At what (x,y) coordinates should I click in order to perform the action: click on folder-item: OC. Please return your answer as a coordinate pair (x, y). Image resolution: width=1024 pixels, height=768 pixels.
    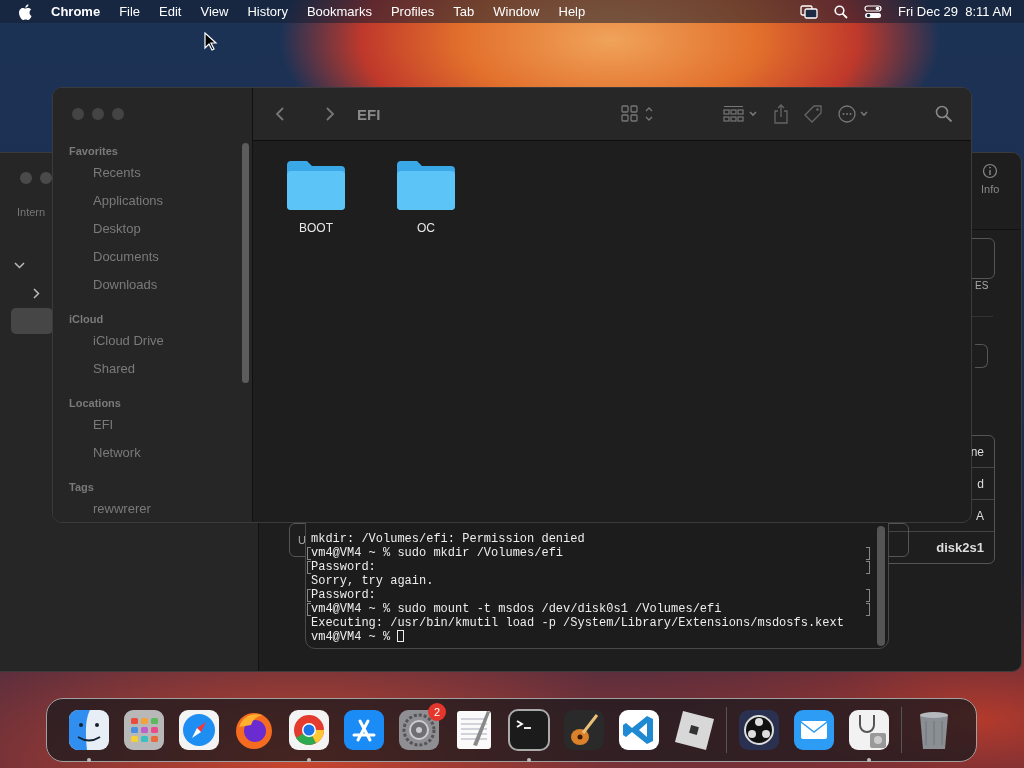
    Looking at the image, I should click on (426, 197).